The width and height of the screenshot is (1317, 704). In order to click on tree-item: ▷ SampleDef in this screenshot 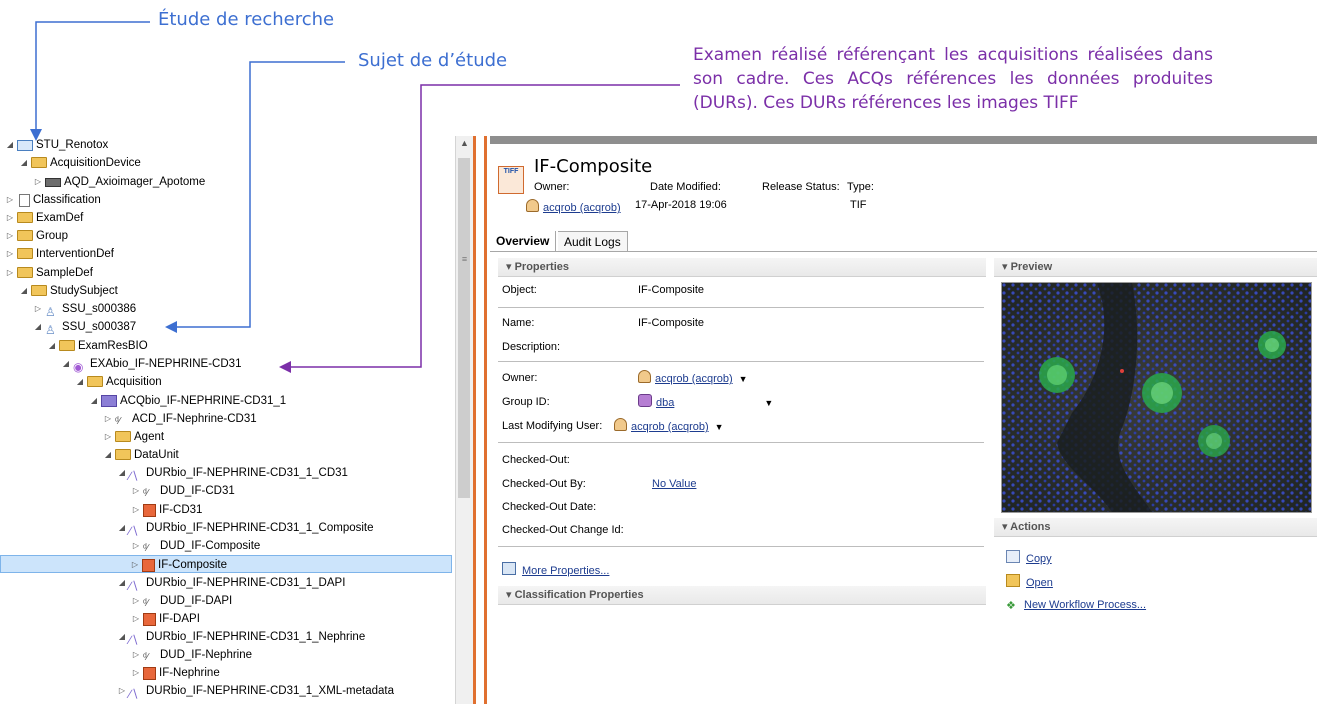, I will do `click(48, 273)`.